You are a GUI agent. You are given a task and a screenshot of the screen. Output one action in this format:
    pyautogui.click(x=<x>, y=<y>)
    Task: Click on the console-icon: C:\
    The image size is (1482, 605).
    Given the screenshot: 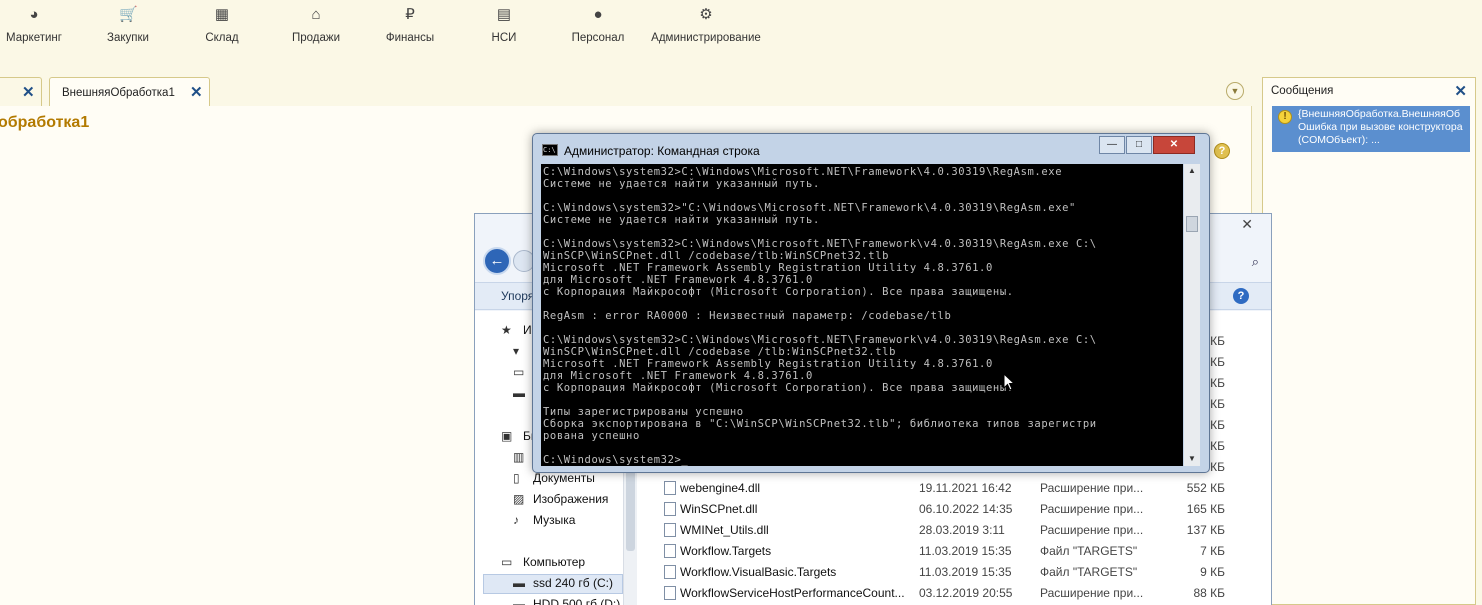 What is the action you would take?
    pyautogui.click(x=550, y=150)
    